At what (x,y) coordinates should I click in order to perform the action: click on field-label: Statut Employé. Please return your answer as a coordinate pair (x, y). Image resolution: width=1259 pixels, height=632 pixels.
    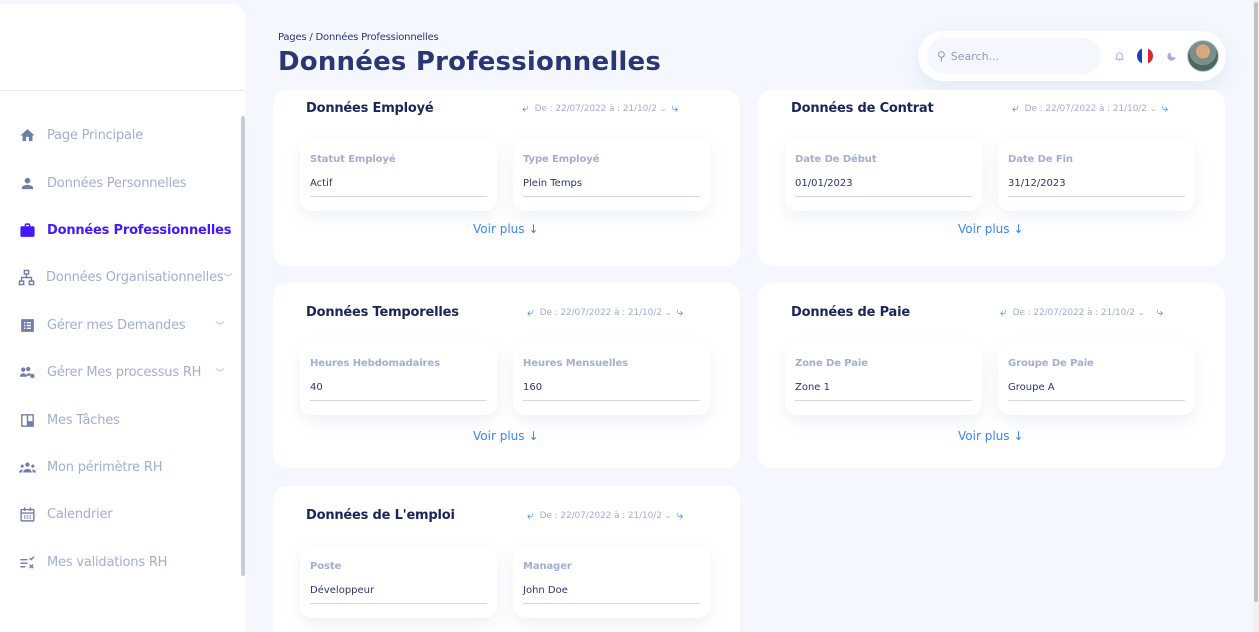
    Looking at the image, I should click on (353, 159).